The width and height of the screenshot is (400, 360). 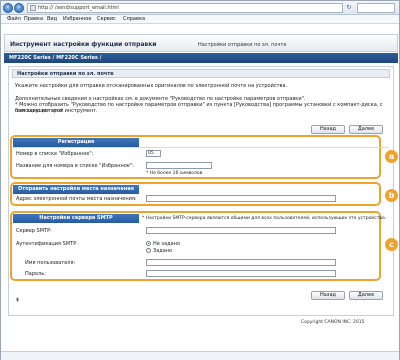 What do you see at coordinates (201, 58) in the screenshot?
I see `brand-bar: MF220C Series / MF220C Series /` at bounding box center [201, 58].